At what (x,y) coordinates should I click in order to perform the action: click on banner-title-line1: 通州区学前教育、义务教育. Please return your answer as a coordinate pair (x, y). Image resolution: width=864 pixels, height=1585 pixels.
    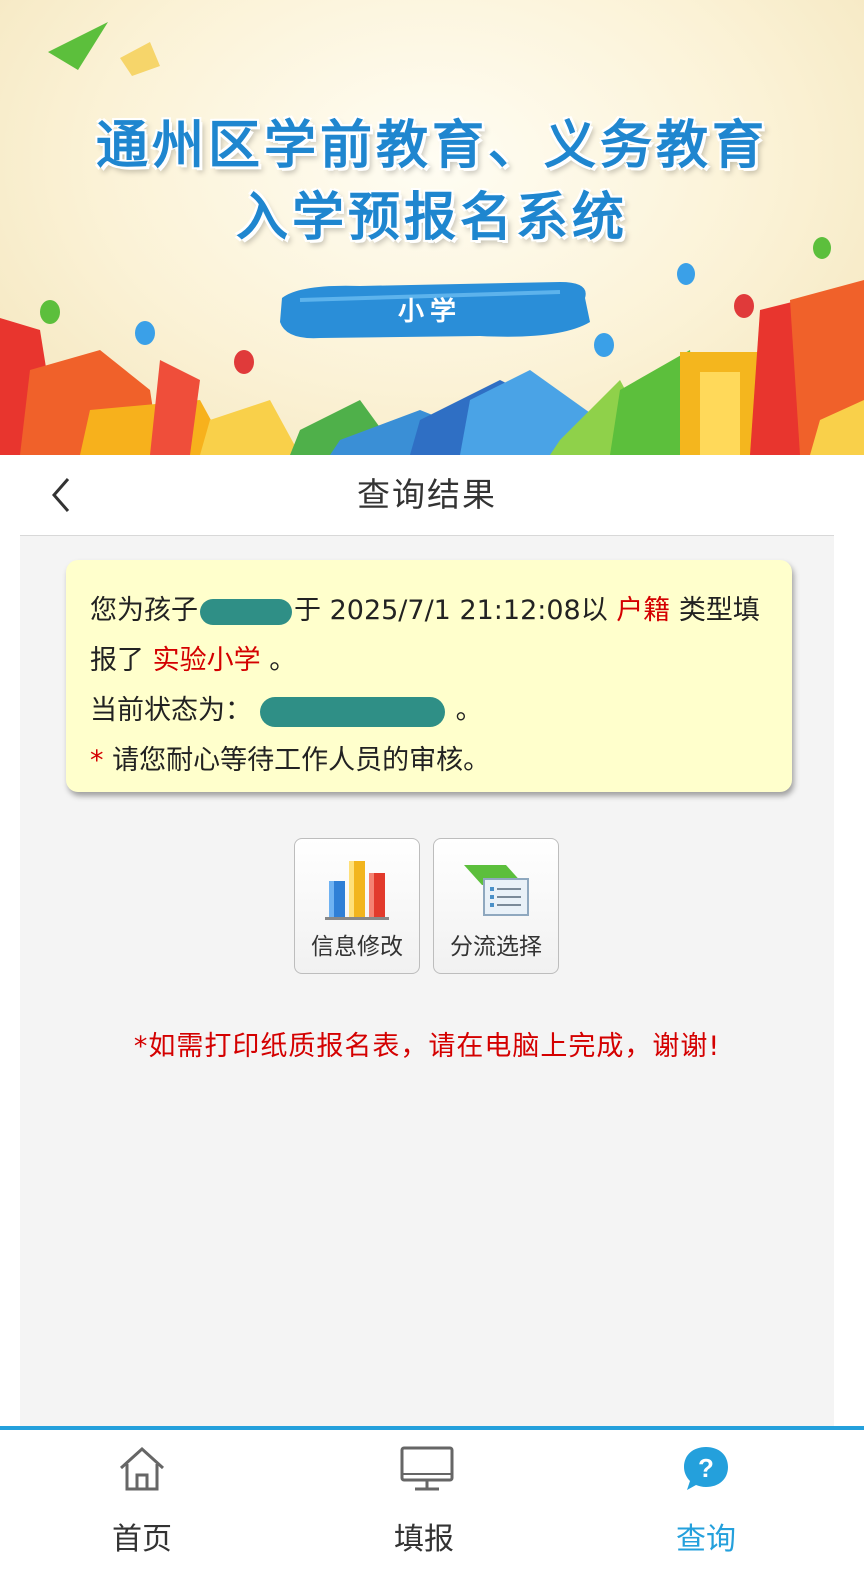
    Looking at the image, I should click on (431, 146).